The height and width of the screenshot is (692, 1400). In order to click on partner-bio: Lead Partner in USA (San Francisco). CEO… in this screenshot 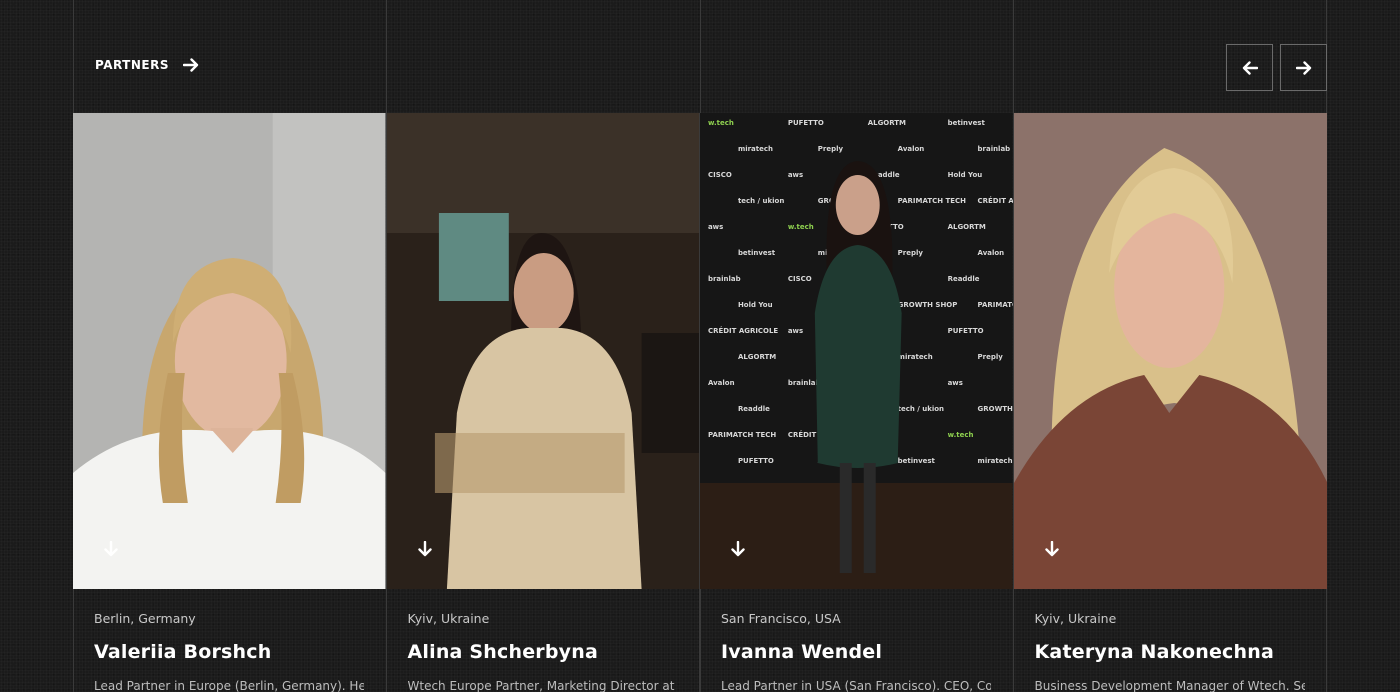, I will do `click(856, 685)`.